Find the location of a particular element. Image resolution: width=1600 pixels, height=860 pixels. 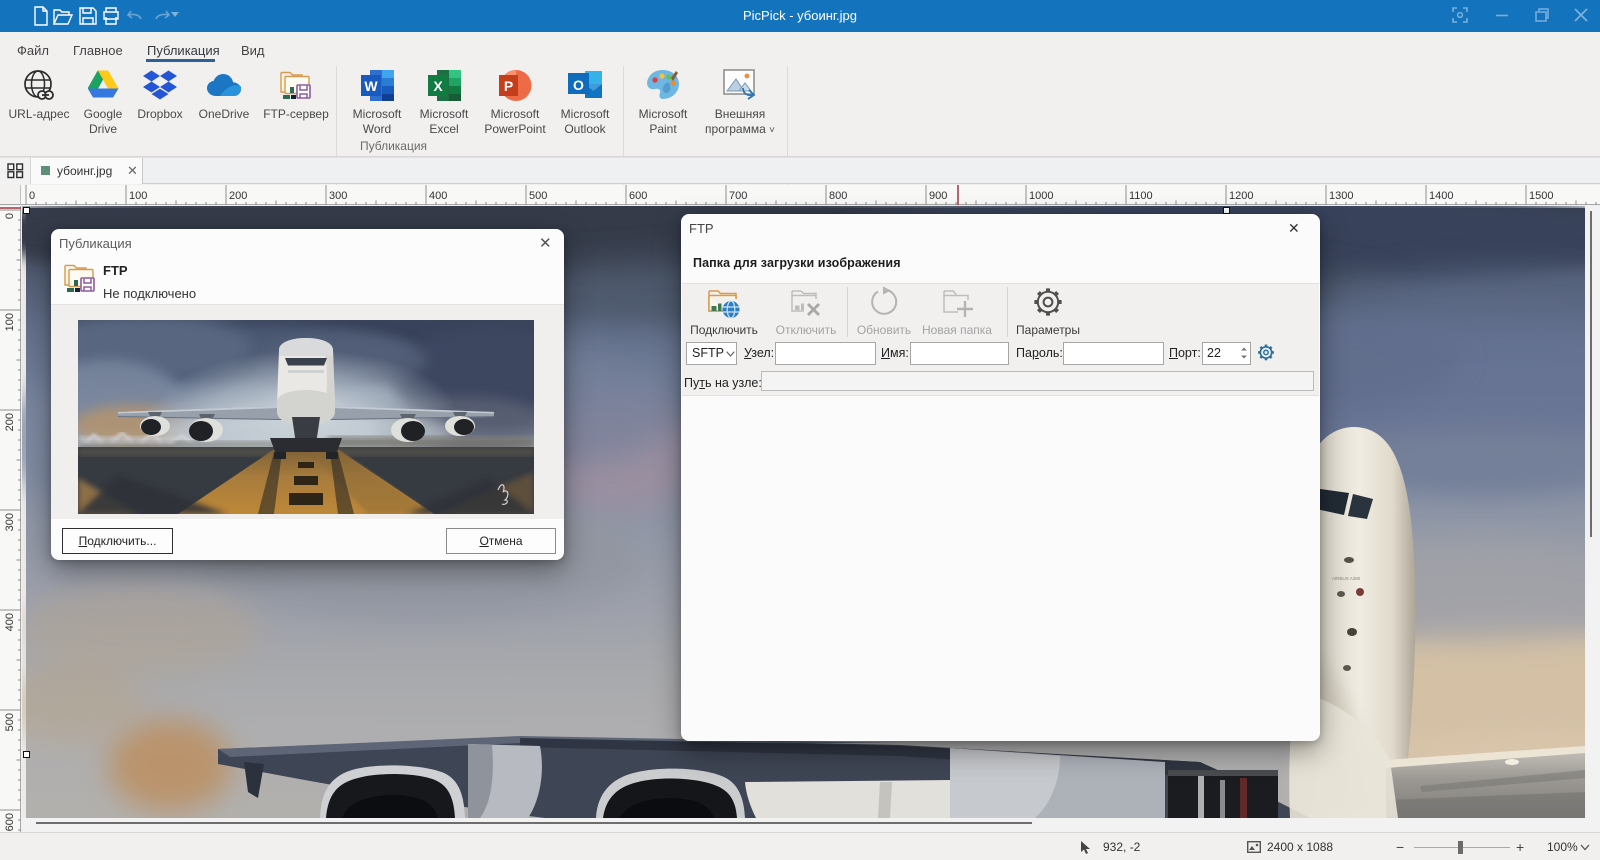

svg-text: 1000 is located at coordinates (1041, 196).